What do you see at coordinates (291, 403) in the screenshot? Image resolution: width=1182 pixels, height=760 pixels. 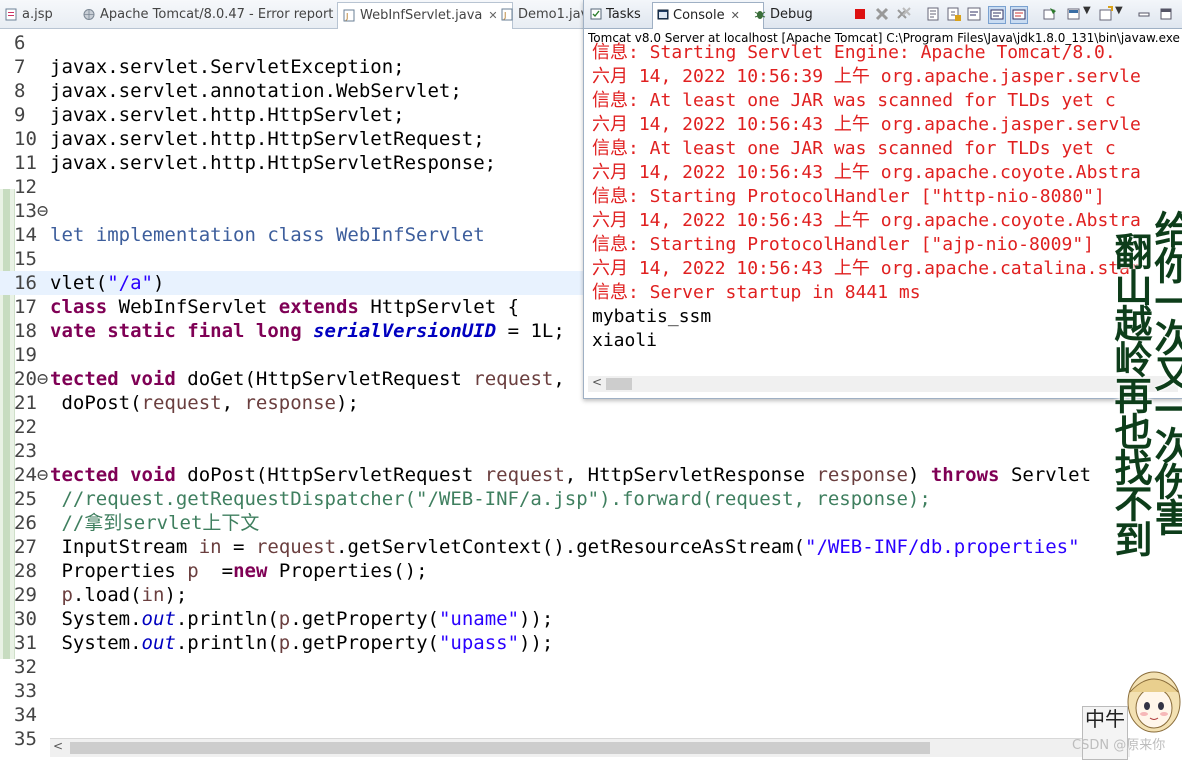 I see `code-line: 21 doPost(request, response);` at bounding box center [291, 403].